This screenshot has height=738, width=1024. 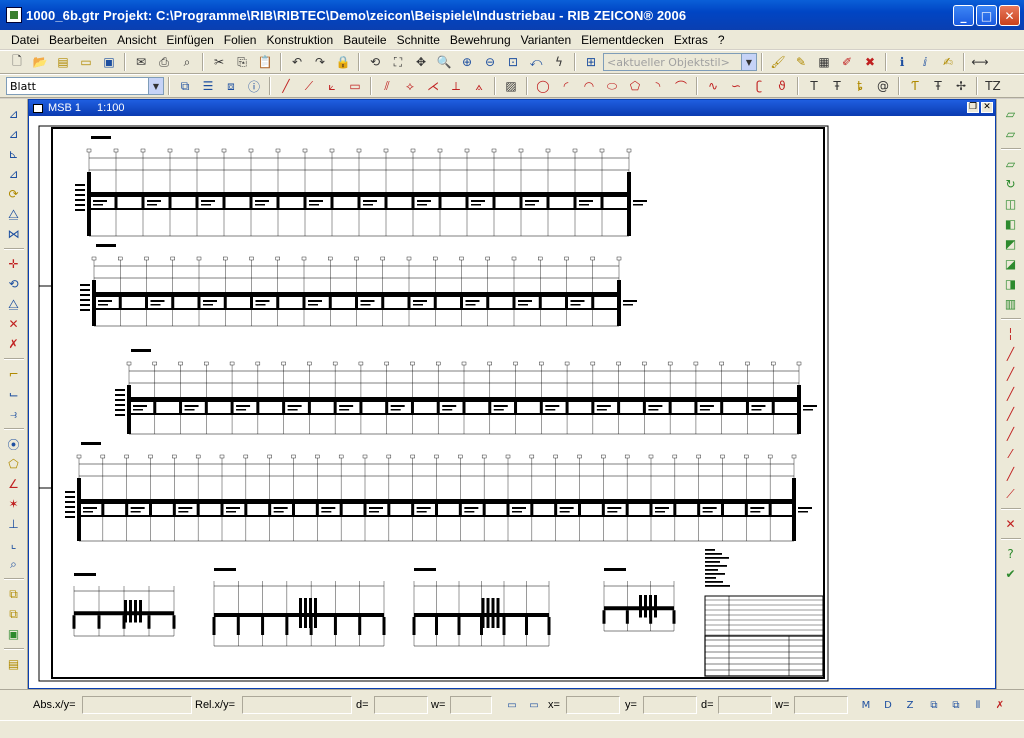 What do you see at coordinates (109, 62) in the screenshot?
I see `save-icon: ▣` at bounding box center [109, 62].